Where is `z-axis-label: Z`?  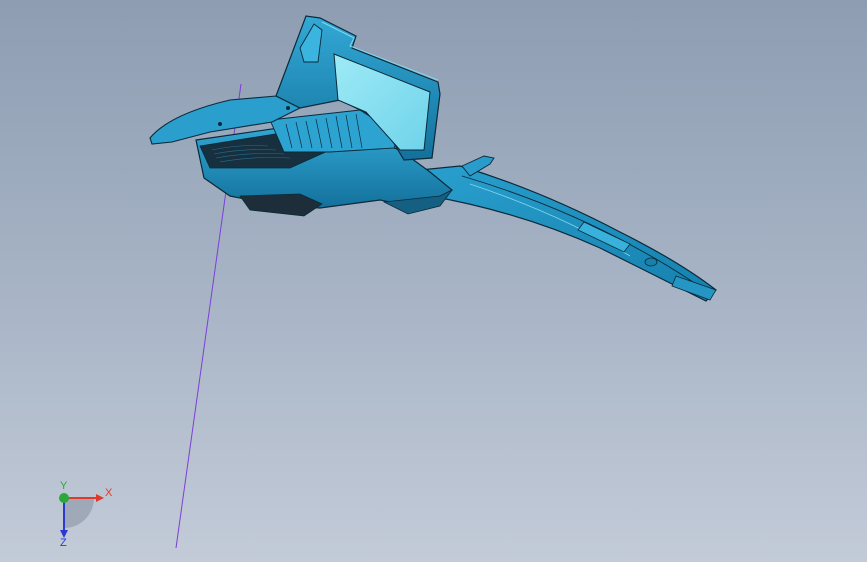
z-axis-label: Z is located at coordinates (63, 542).